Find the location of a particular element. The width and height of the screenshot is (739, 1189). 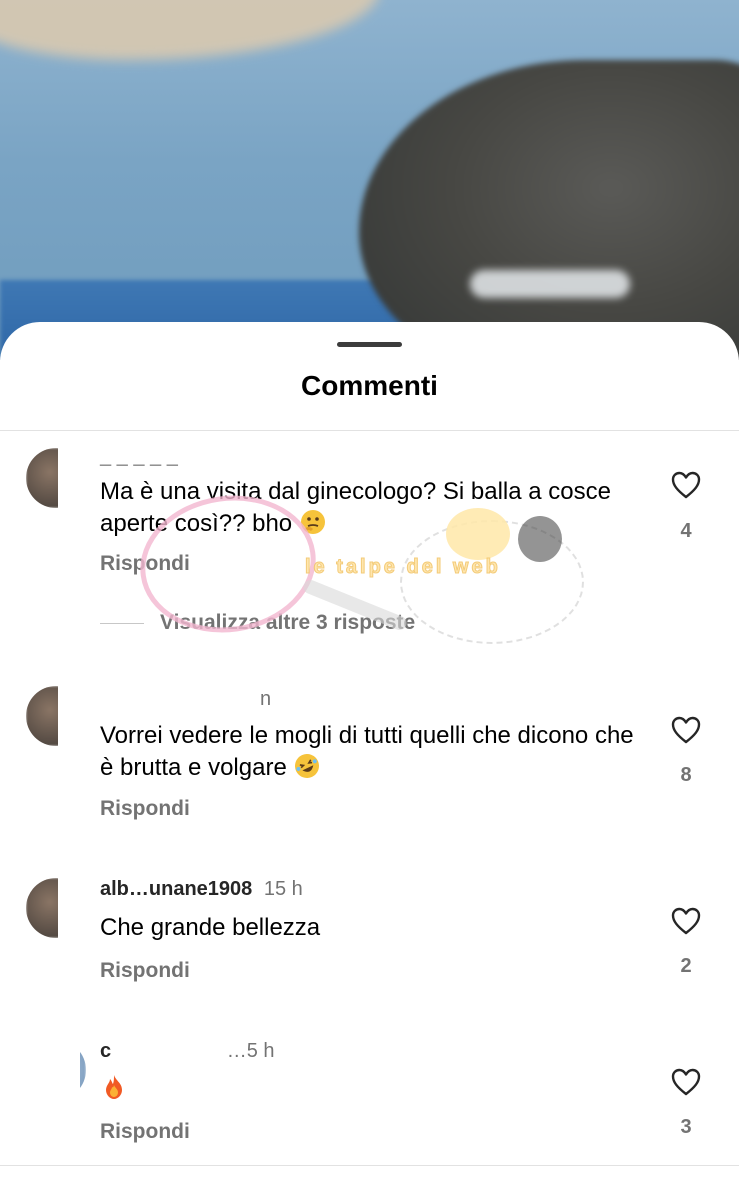

redaction is located at coordinates (195, 451).